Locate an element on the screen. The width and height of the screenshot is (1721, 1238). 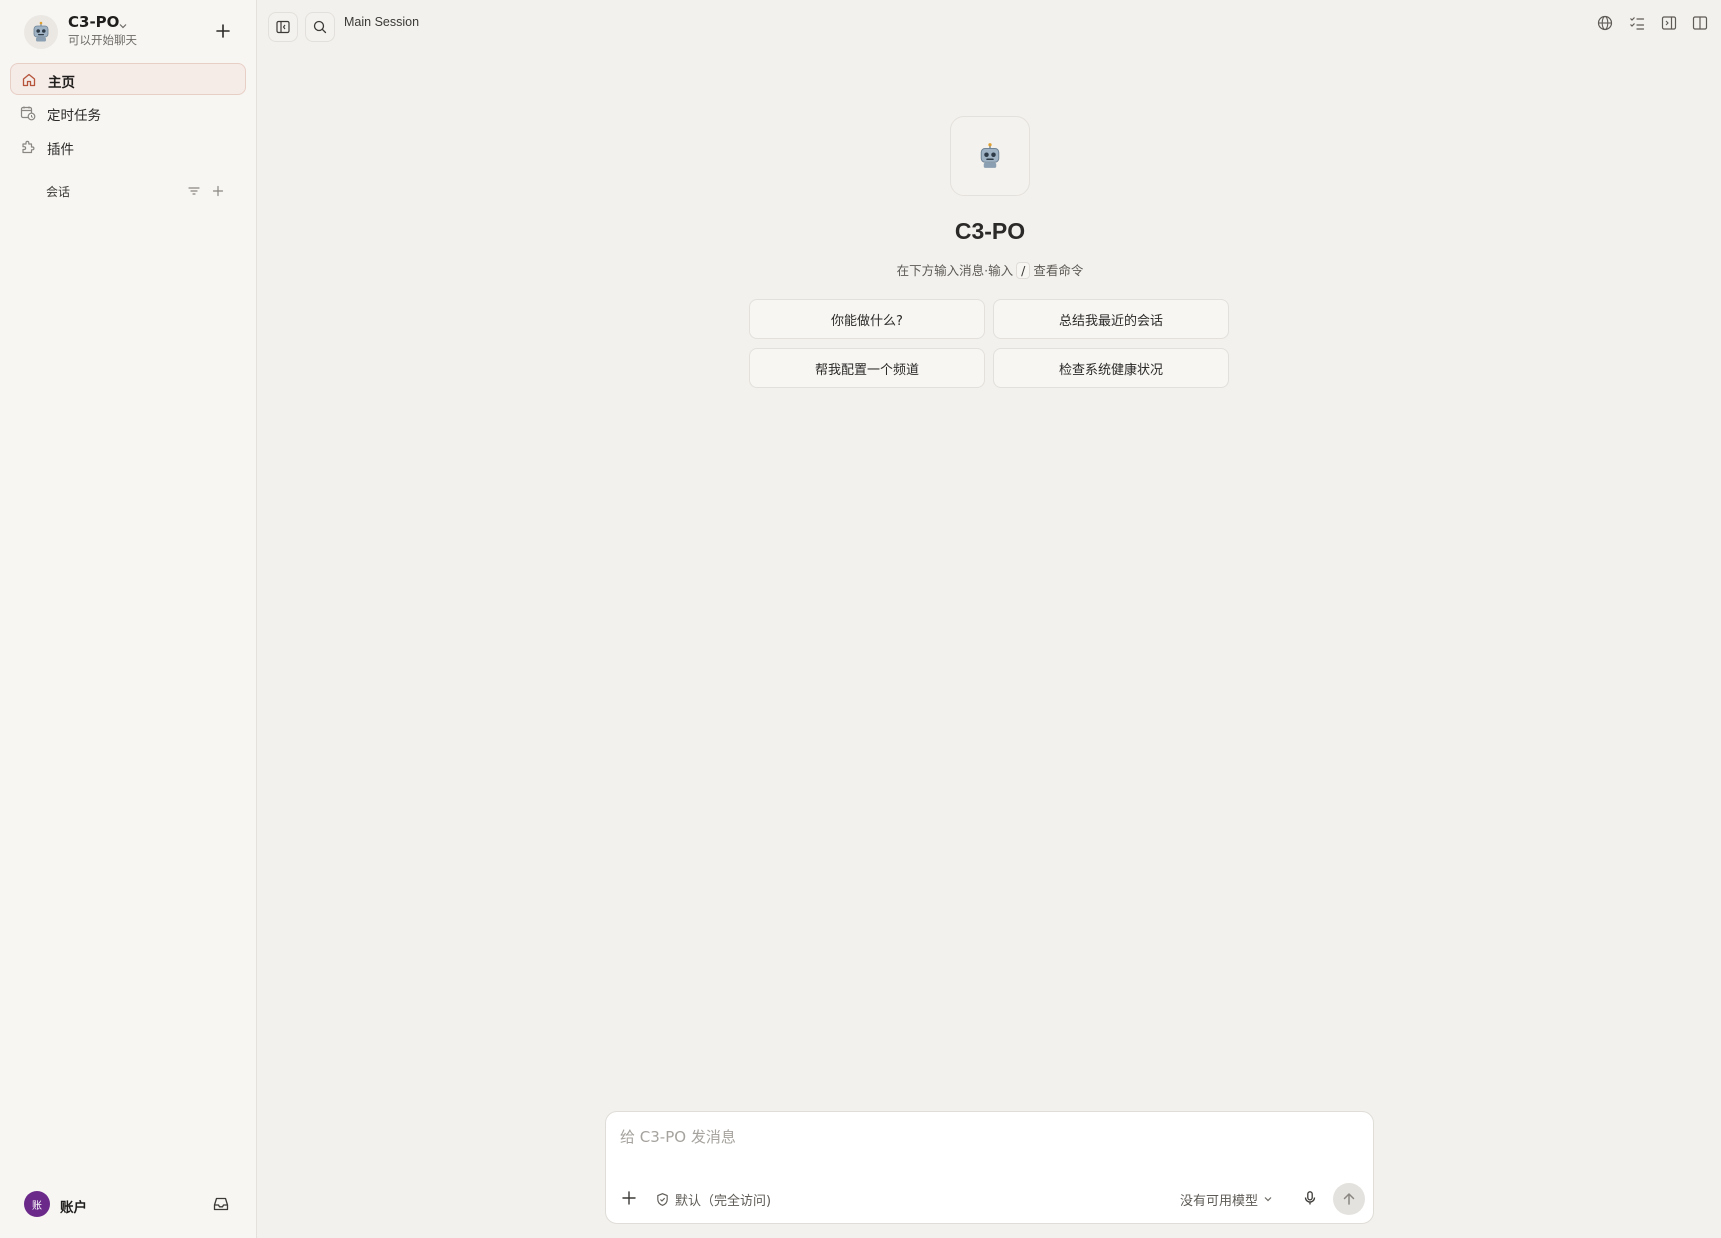
microphone-icon is located at coordinates (1310, 1198).